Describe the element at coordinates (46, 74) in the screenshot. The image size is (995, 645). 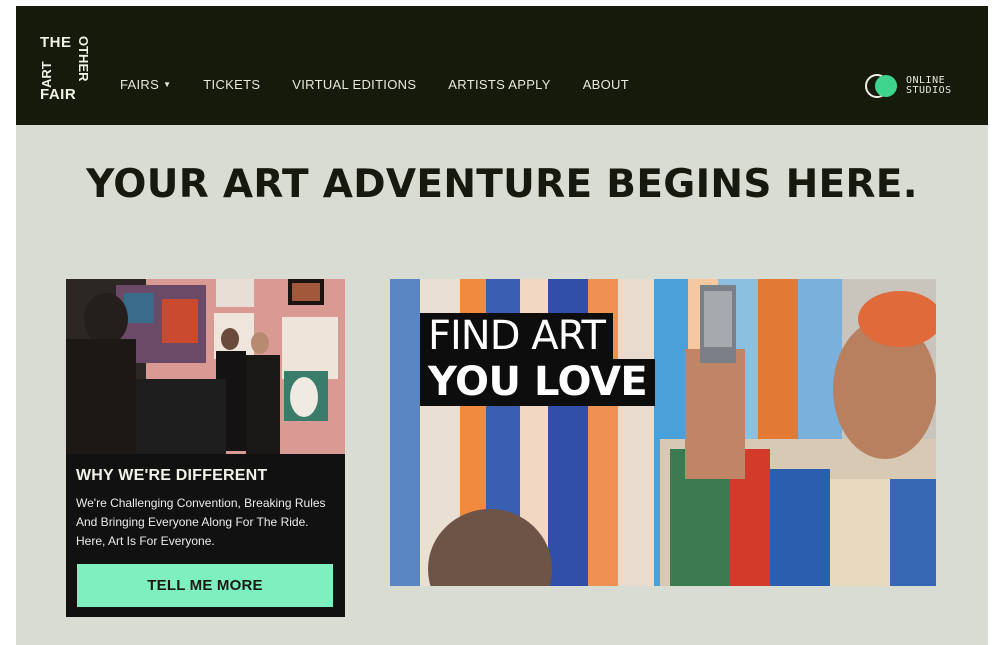
I see `logo-art: ART` at that location.